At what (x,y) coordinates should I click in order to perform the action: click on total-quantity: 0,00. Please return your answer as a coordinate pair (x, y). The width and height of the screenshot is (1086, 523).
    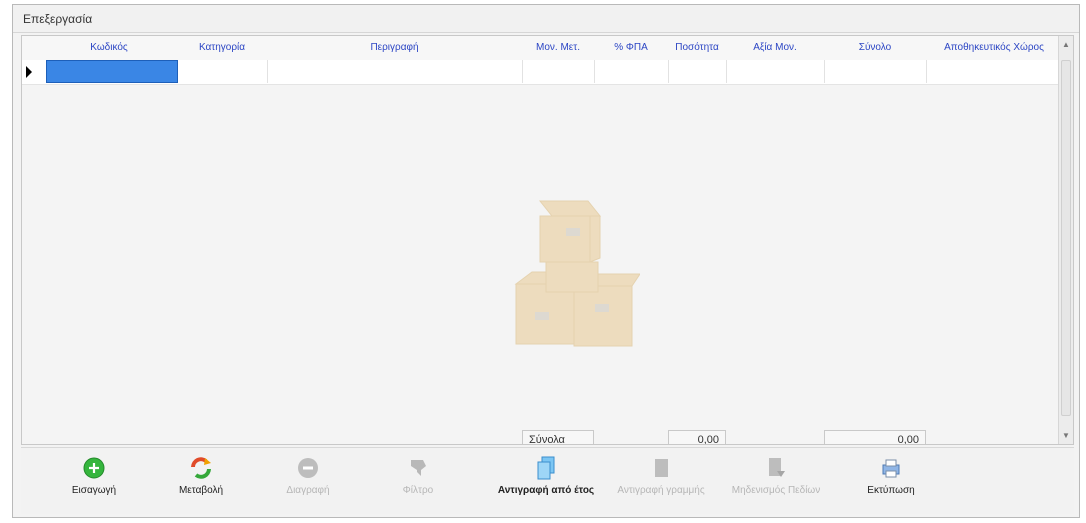
    Looking at the image, I should click on (697, 437).